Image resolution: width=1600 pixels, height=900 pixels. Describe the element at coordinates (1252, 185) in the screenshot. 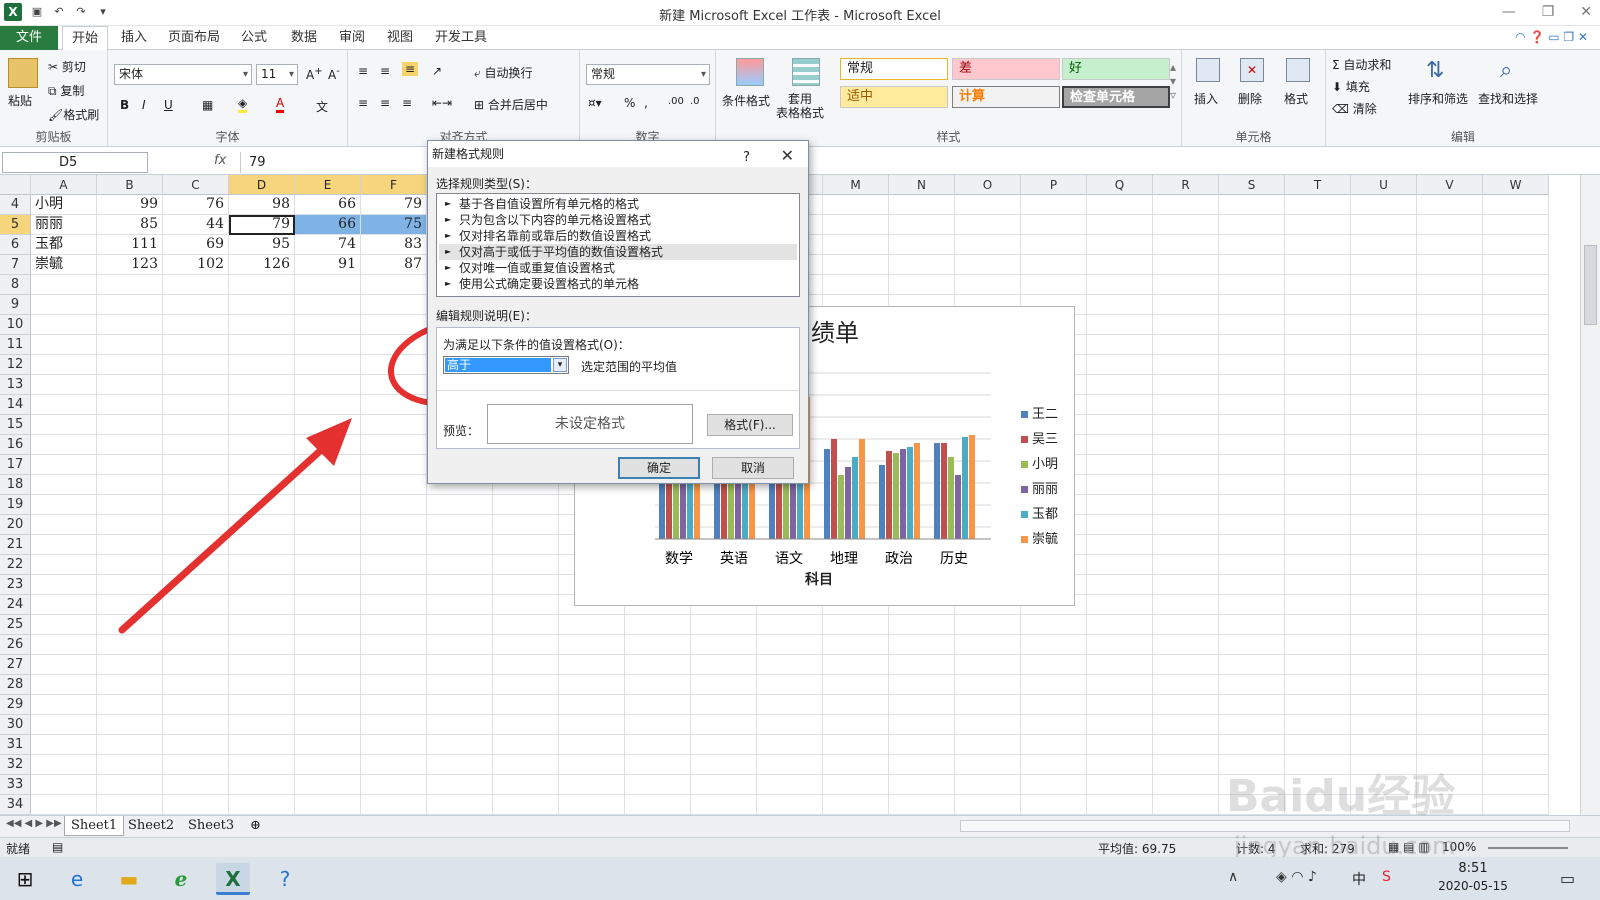

I see `column-header: S` at that location.